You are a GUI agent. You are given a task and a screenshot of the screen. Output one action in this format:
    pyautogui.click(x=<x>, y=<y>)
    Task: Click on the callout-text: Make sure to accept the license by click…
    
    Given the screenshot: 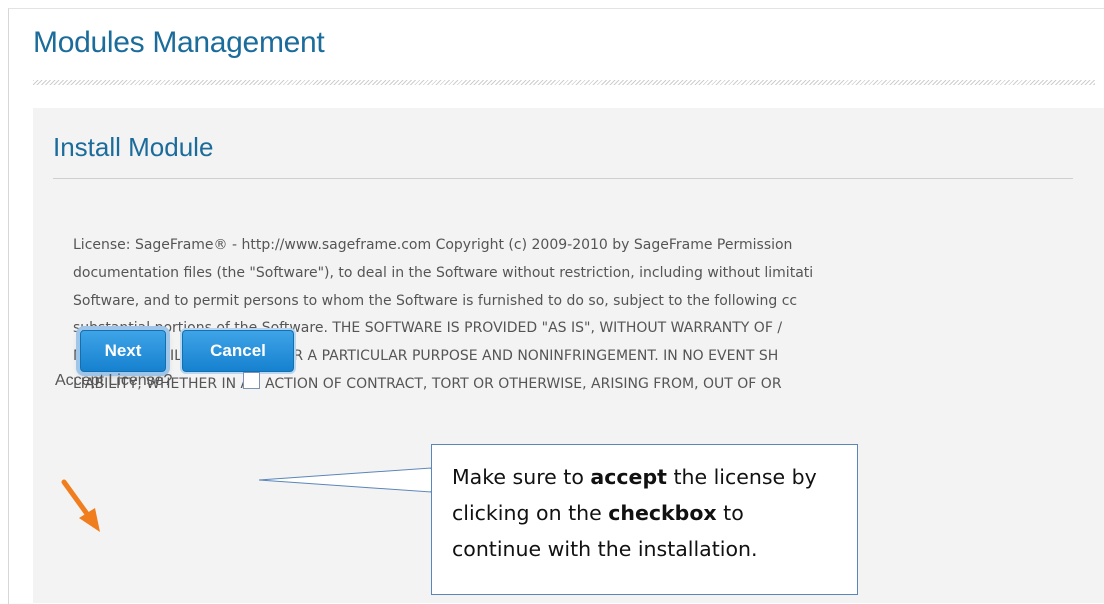 What is the action you would take?
    pyautogui.click(x=642, y=513)
    